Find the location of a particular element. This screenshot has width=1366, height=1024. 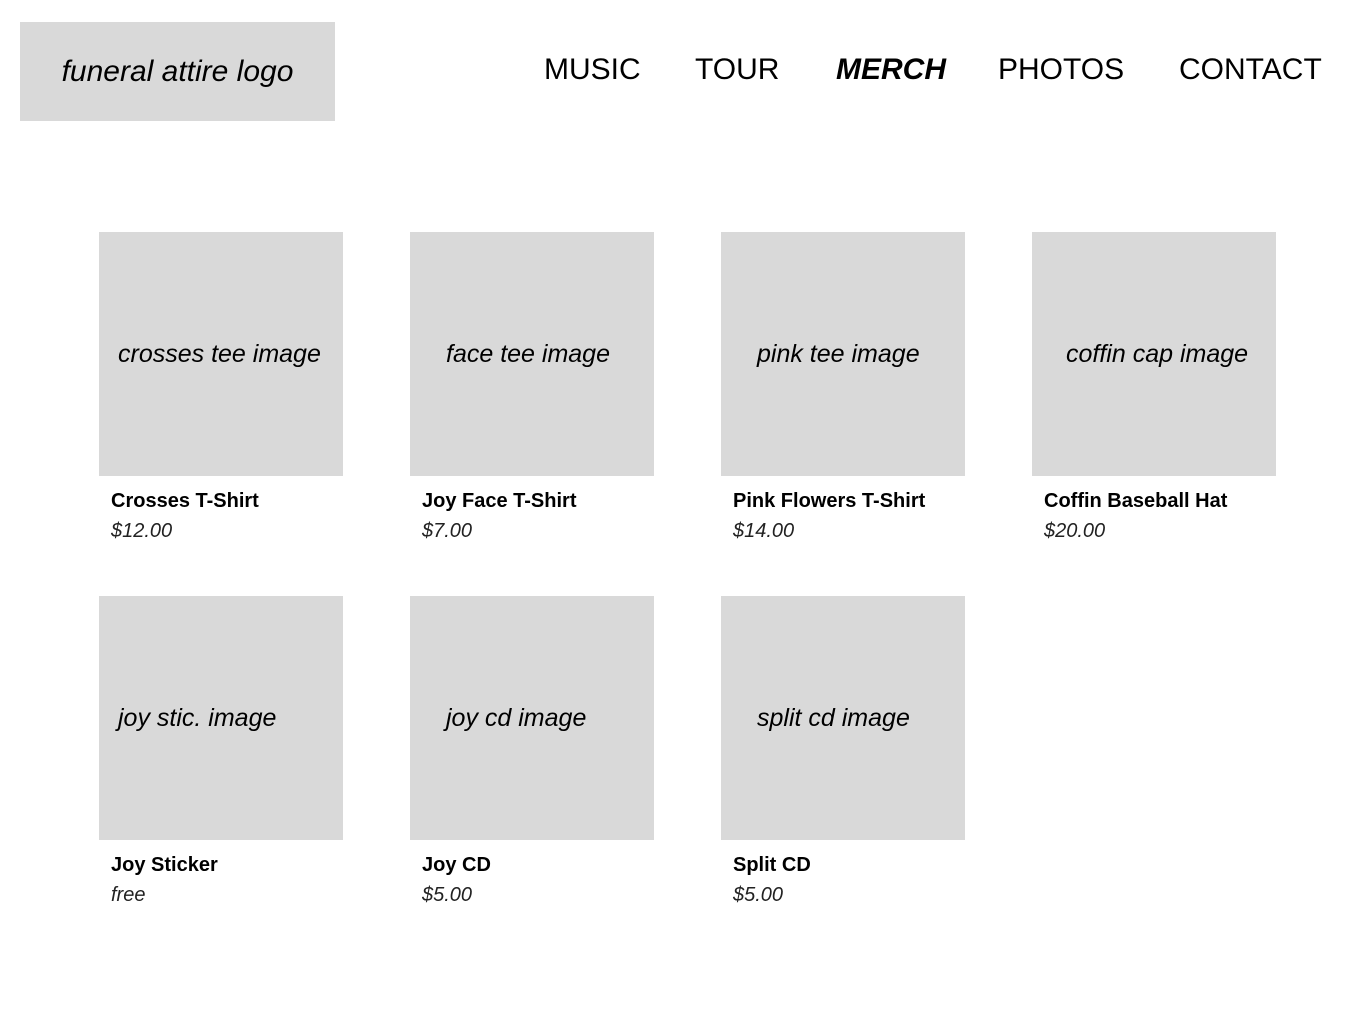

nav-merch: MERCH is located at coordinates (891, 70).